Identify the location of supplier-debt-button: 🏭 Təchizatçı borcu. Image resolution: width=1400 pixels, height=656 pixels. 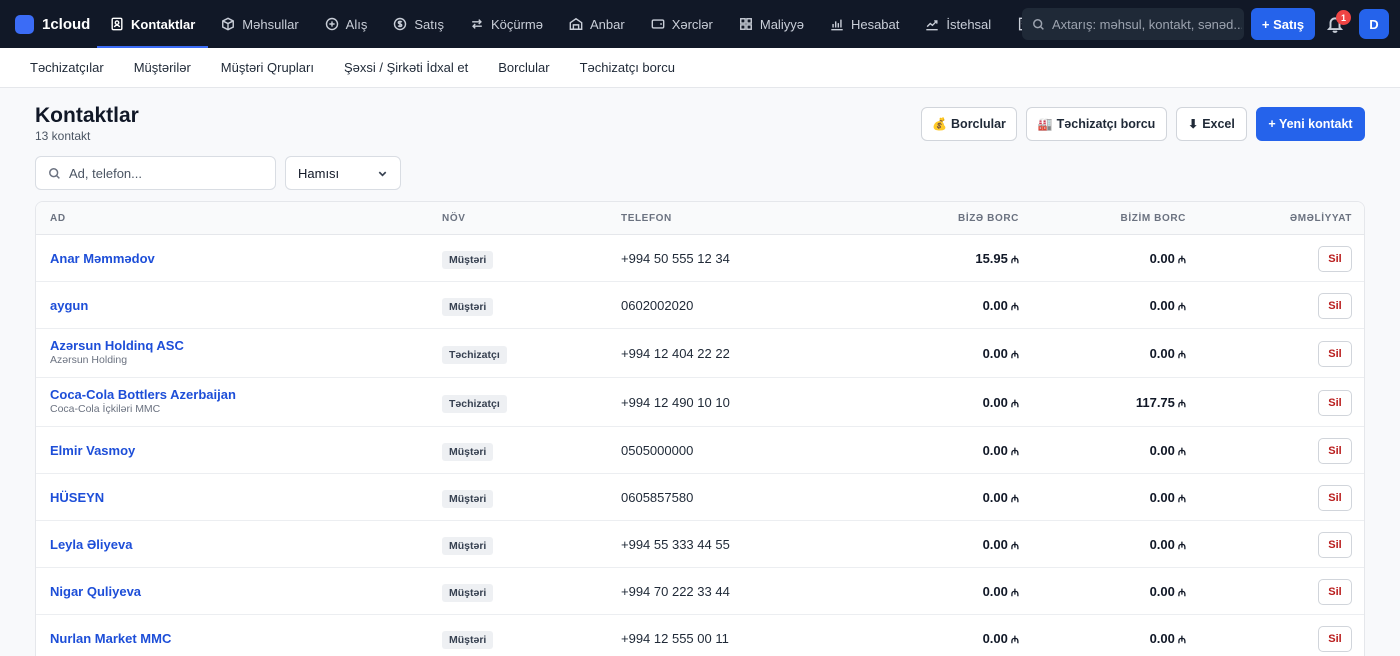
(1096, 124).